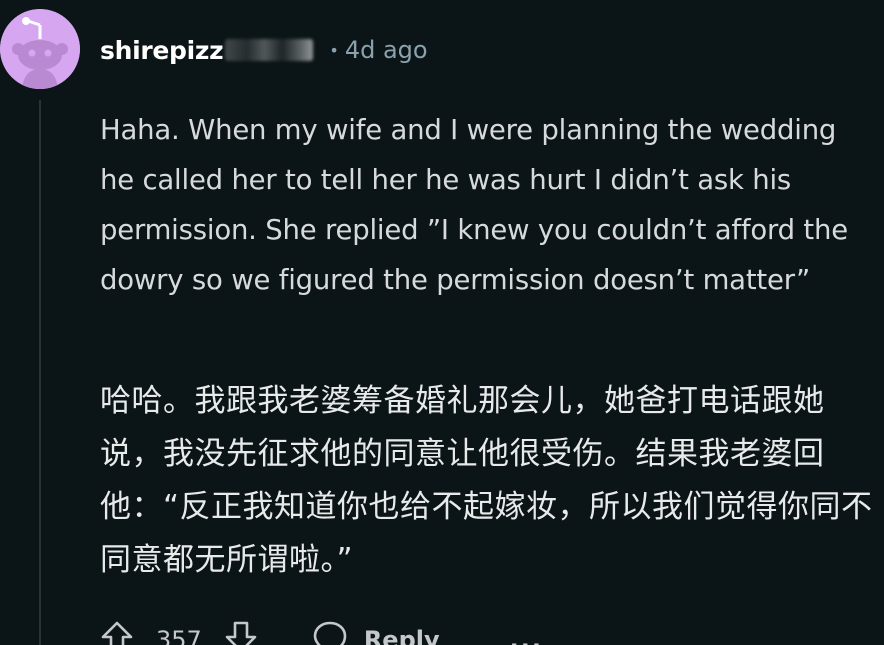  Describe the element at coordinates (401, 635) in the screenshot. I see `reply-label: Reply` at that location.